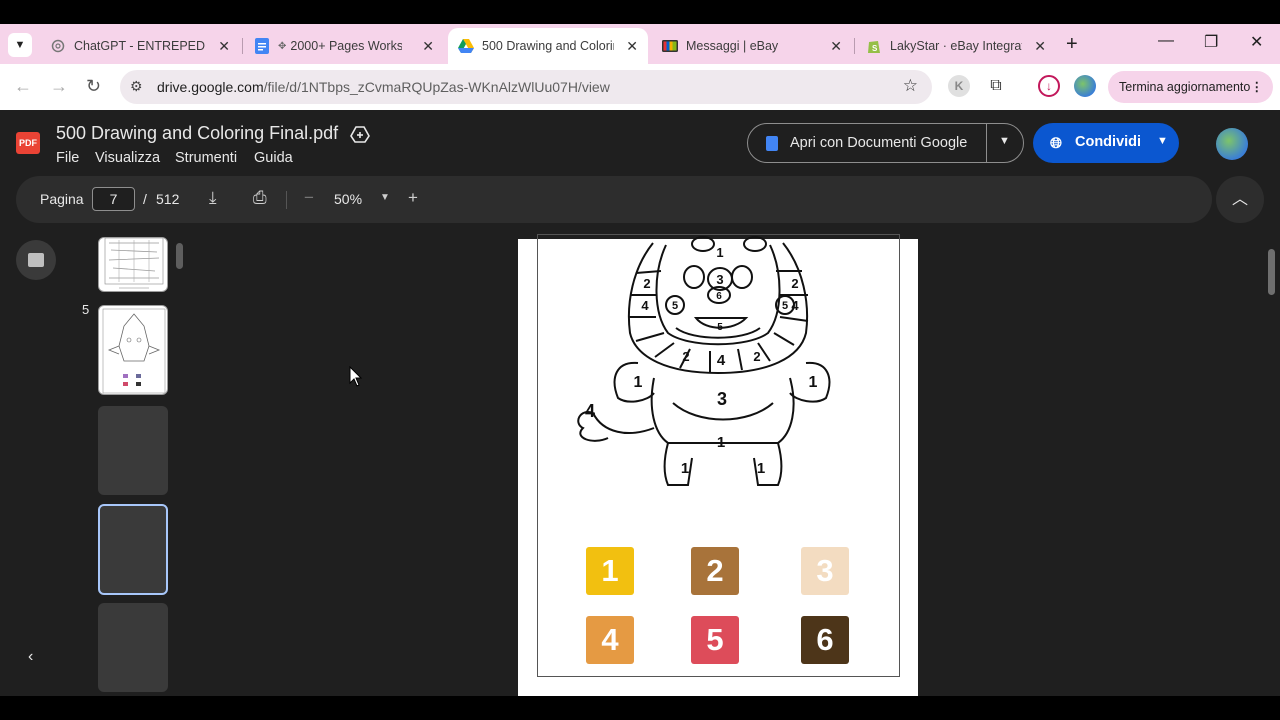 The width and height of the screenshot is (1280, 720). What do you see at coordinates (20, 45) in the screenshot?
I see `tab-search-button: ▼` at bounding box center [20, 45].